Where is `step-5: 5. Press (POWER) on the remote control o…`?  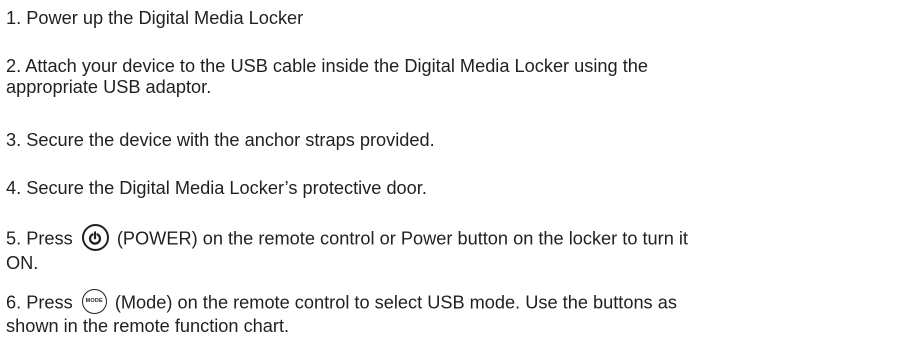
step-5: 5. Press (POWER) on the remote control o… is located at coordinates (347, 249).